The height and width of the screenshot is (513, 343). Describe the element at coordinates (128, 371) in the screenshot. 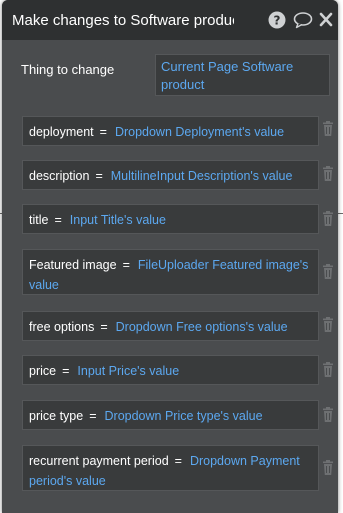

I see `field-value: Input Price's value` at that location.